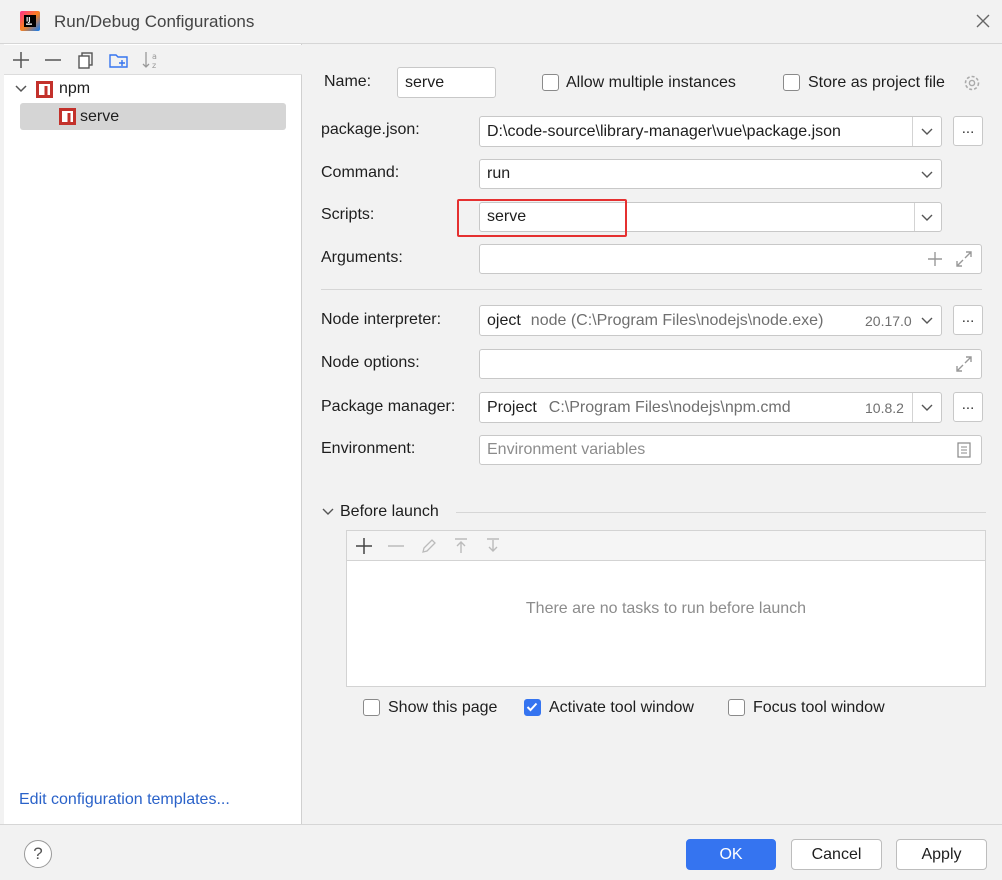  I want to click on scripts-label: Scripts:, so click(348, 214).